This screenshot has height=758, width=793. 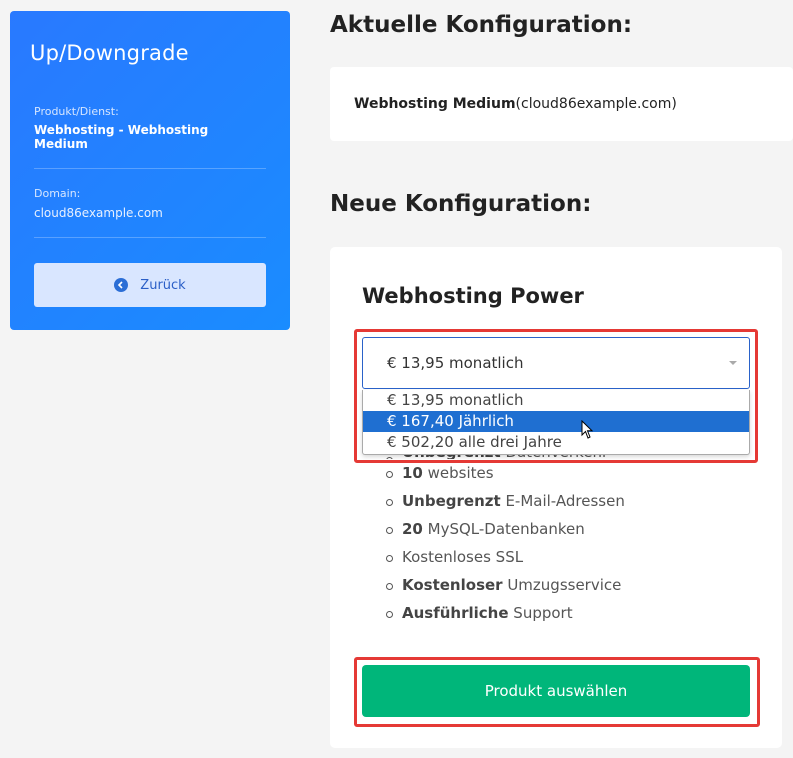 I want to click on dropdown-option-triennial: € 502,20 alle drei Jahre, so click(x=556, y=442).